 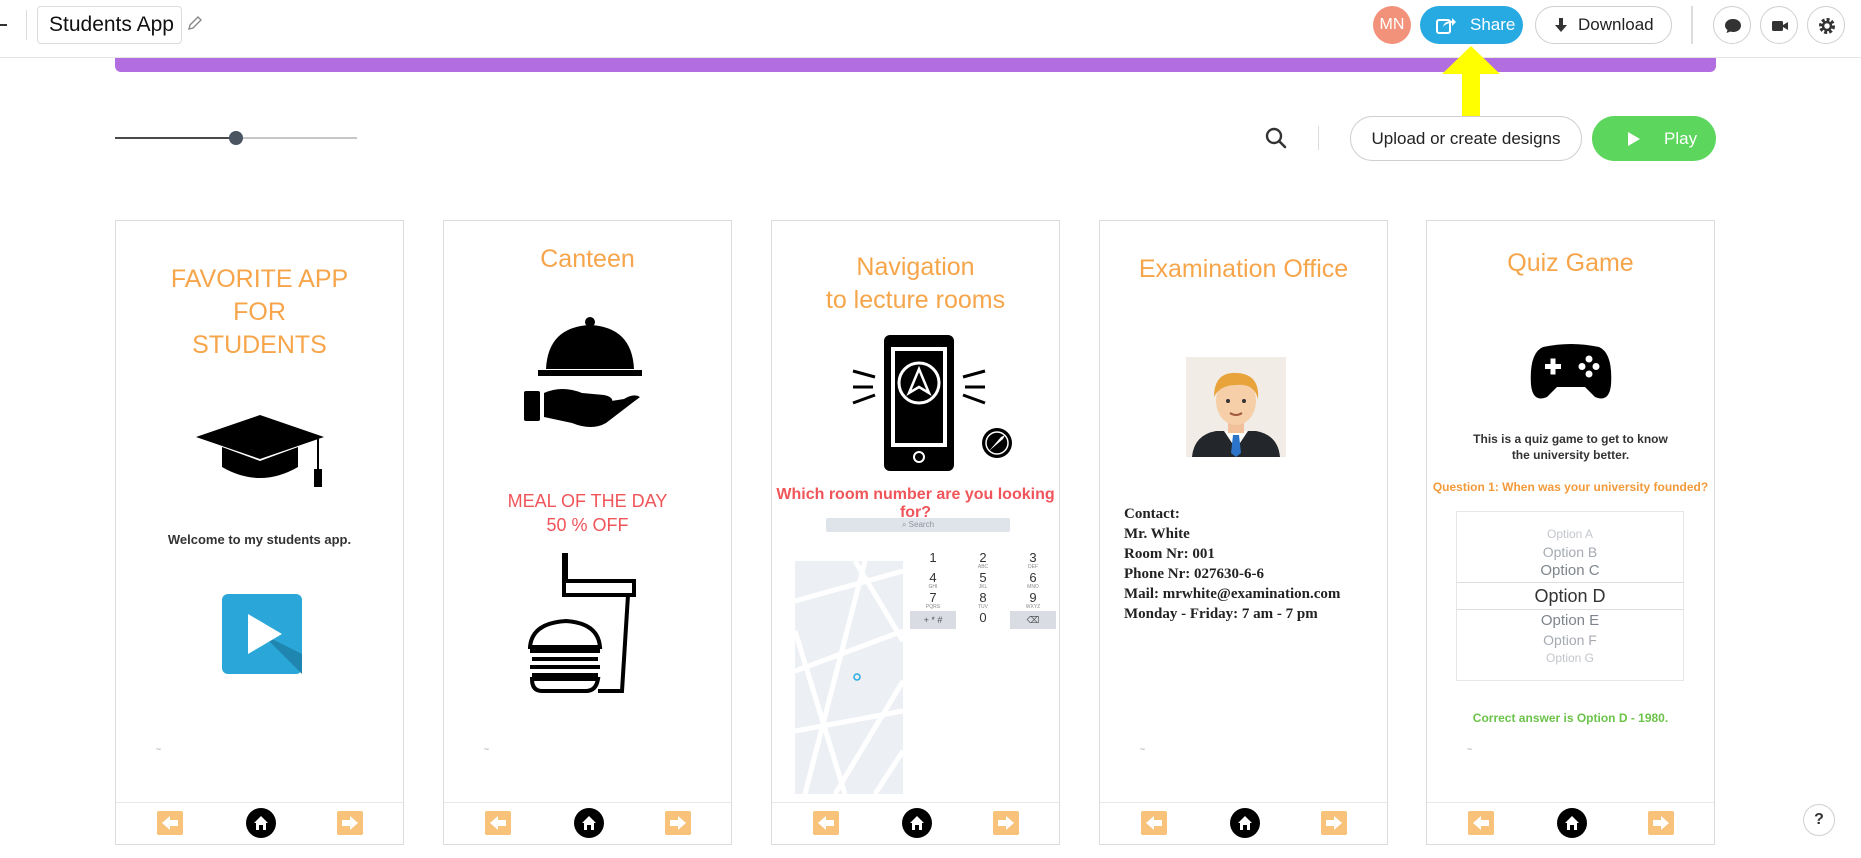 I want to click on back-icon, so click(x=3, y=25).